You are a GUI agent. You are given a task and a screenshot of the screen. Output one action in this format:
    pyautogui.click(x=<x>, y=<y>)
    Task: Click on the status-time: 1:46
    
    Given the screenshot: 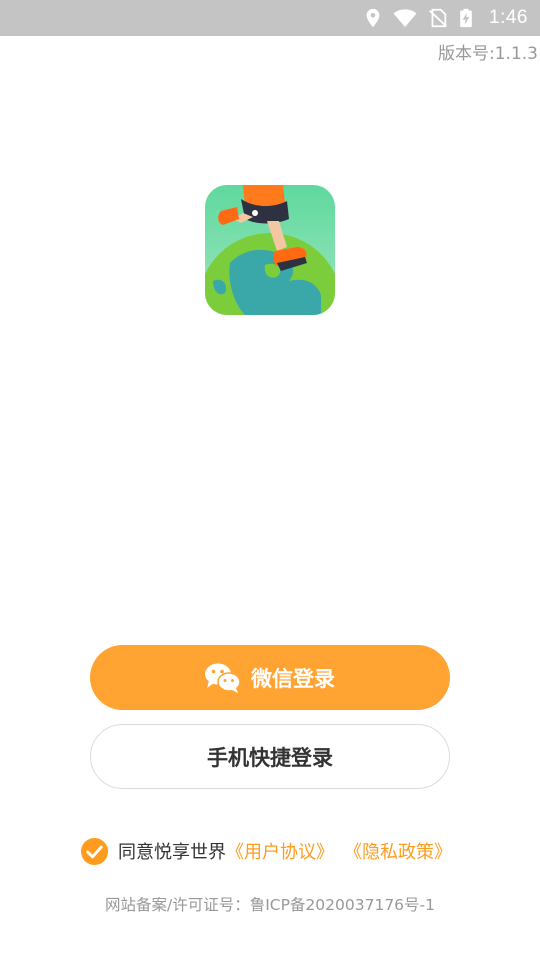 What is the action you would take?
    pyautogui.click(x=508, y=17)
    